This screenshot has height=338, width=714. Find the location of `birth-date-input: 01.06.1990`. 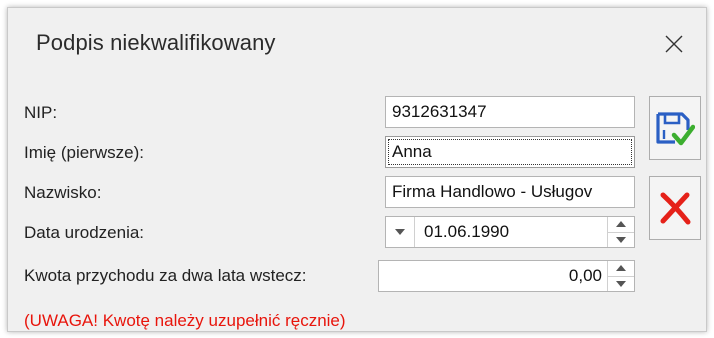

birth-date-input: 01.06.1990 is located at coordinates (510, 232).